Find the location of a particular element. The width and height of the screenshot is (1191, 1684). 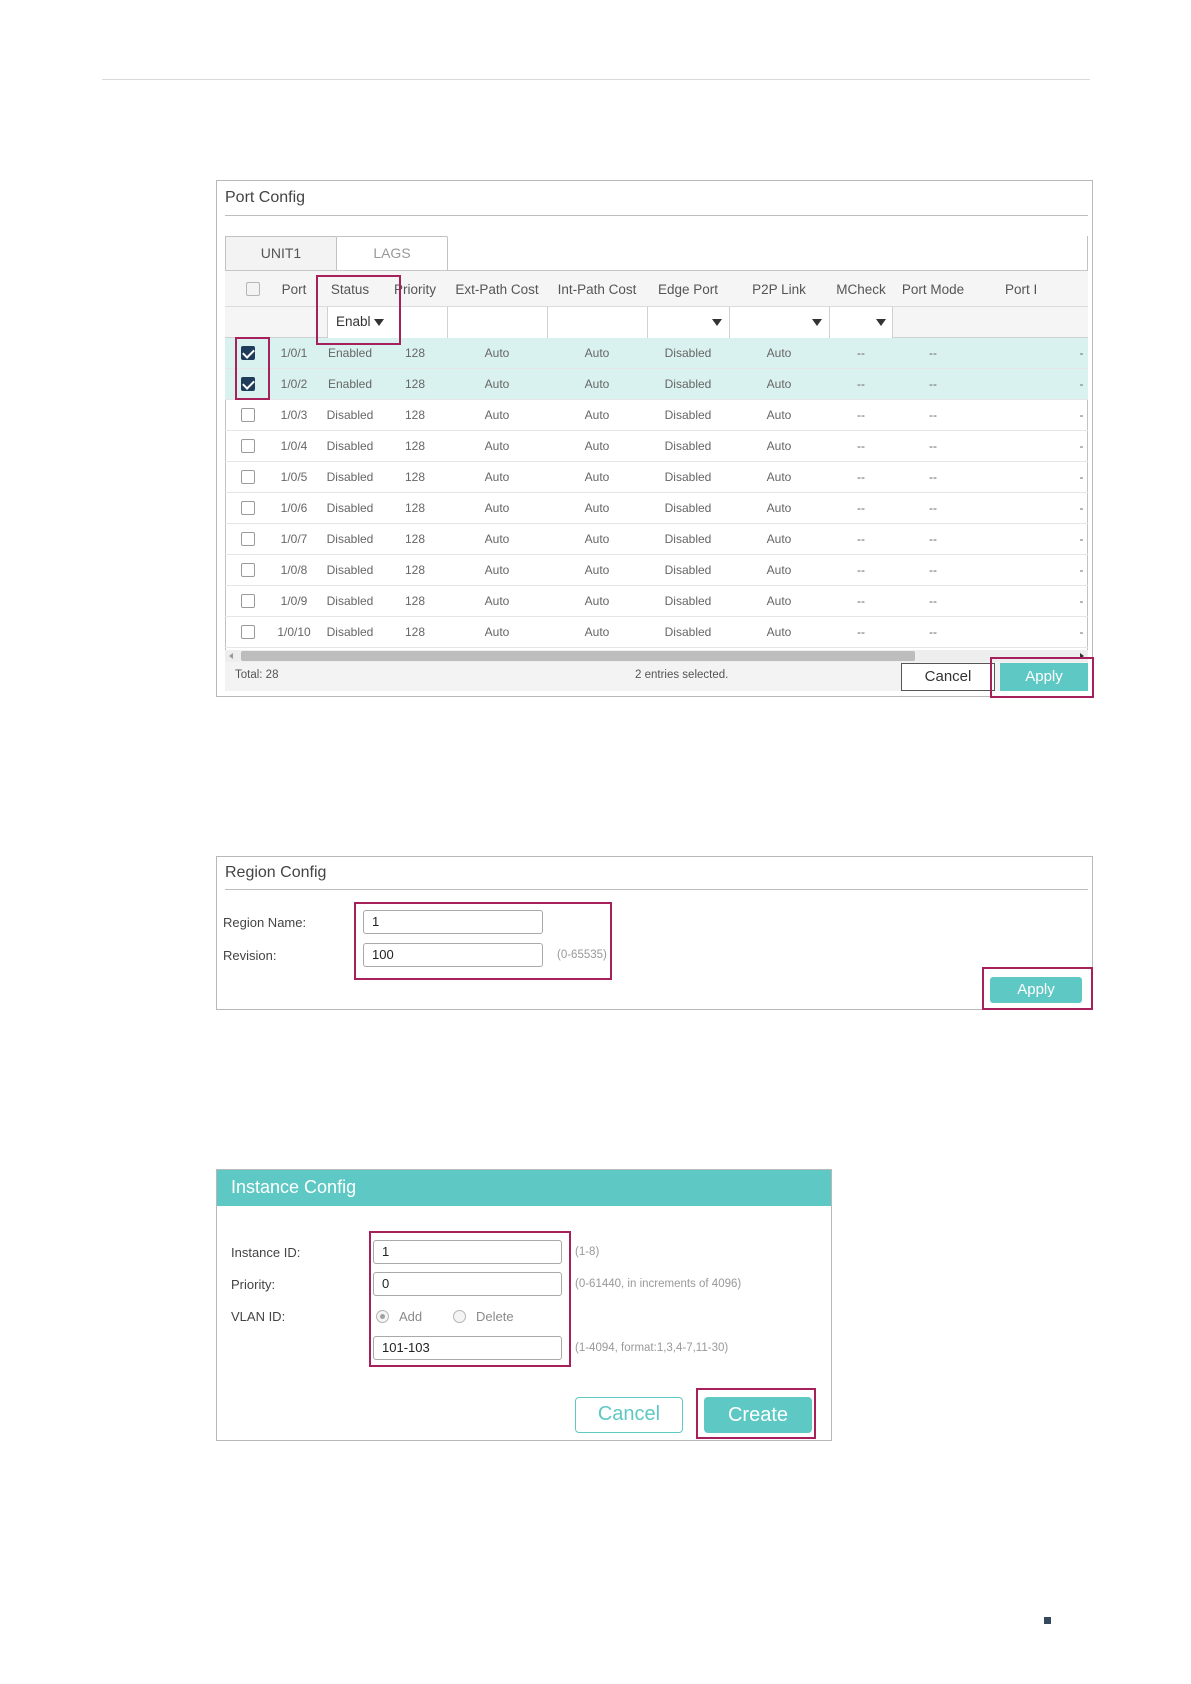

col-priority: Priority is located at coordinates (414, 289).